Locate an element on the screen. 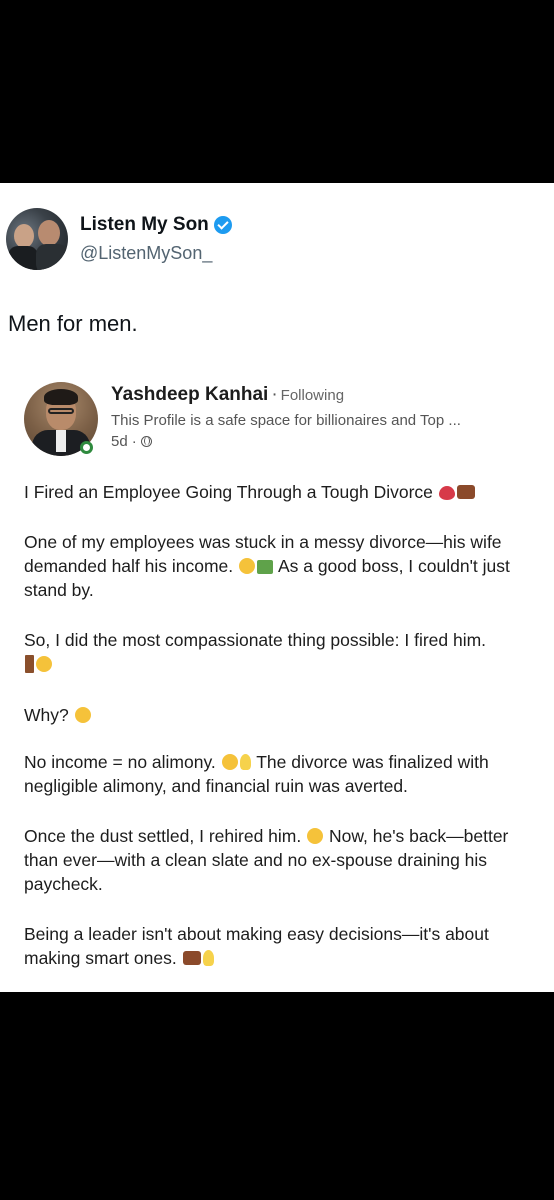  post-author-name: Yashdeep Kanhai is located at coordinates (189, 394).